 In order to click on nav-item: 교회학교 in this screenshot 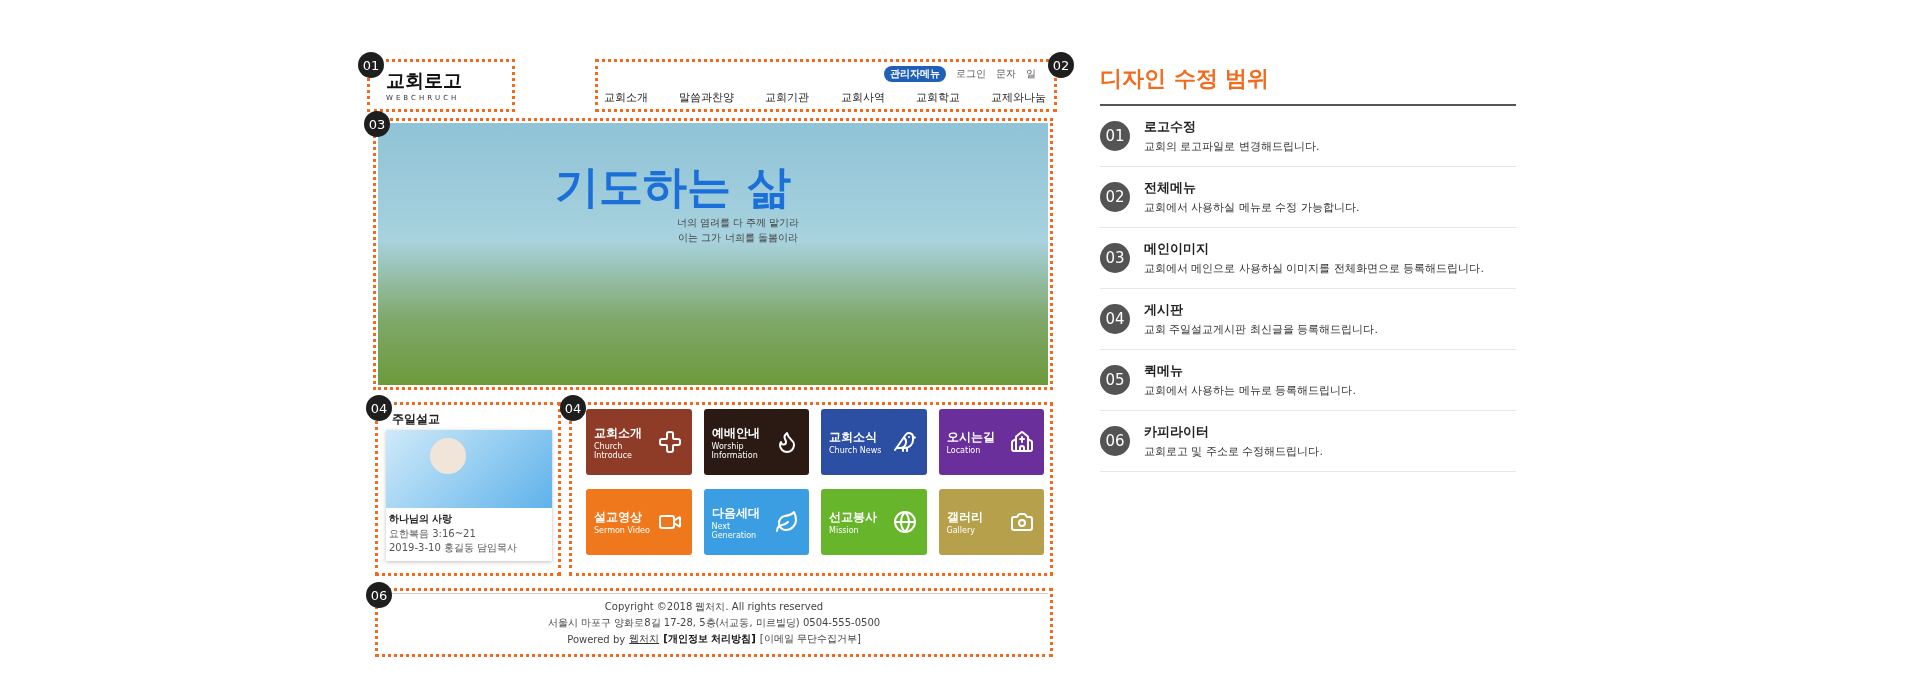, I will do `click(937, 97)`.